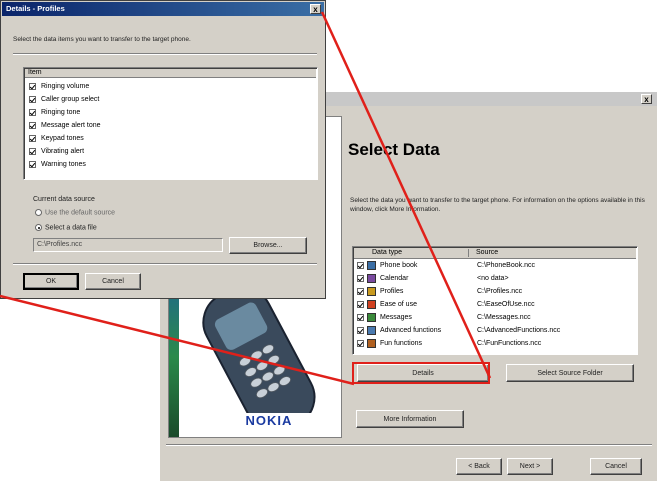  I want to click on callout-line-bottom, so click(177, 340).